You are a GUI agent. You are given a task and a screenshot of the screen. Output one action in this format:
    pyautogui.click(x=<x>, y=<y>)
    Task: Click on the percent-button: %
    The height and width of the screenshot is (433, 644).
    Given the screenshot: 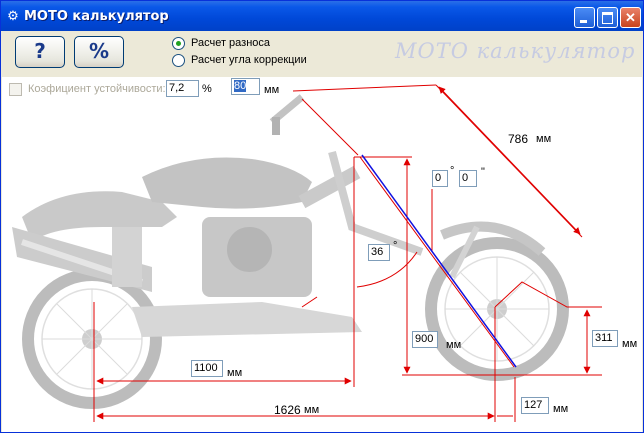 What is the action you would take?
    pyautogui.click(x=99, y=52)
    